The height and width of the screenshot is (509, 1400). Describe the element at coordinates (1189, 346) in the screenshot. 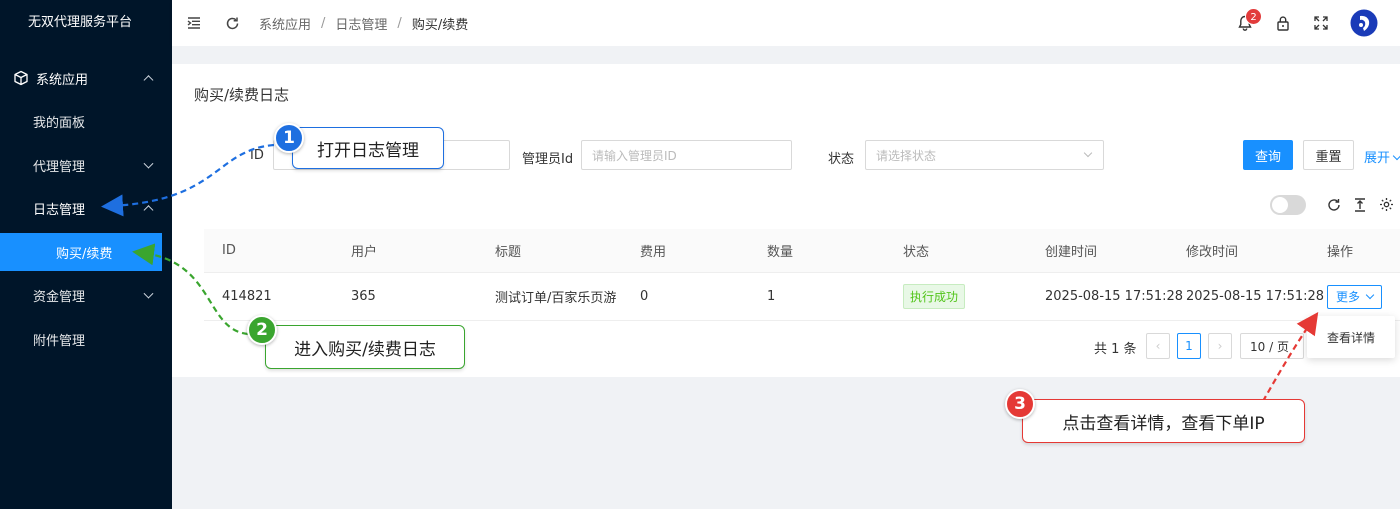

I see `page-1-button: 1` at that location.